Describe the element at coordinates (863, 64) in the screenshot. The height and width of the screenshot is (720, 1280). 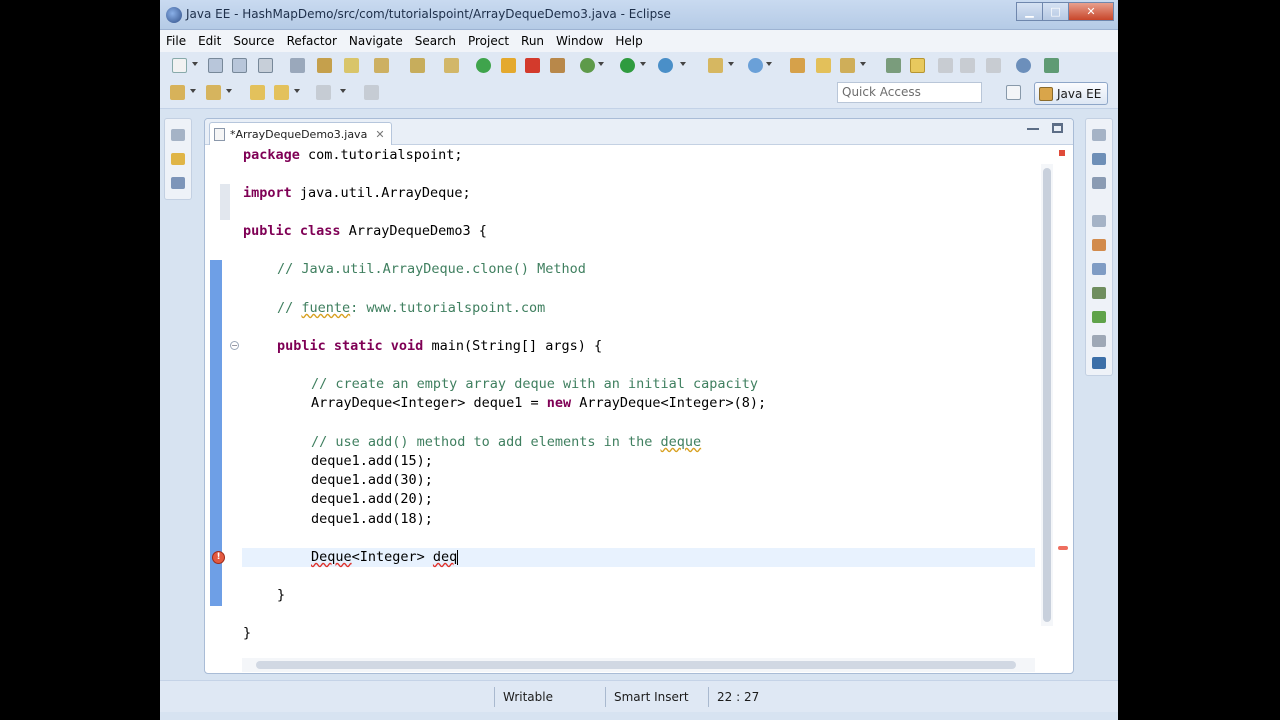
I see `task-dropdown-icon` at that location.